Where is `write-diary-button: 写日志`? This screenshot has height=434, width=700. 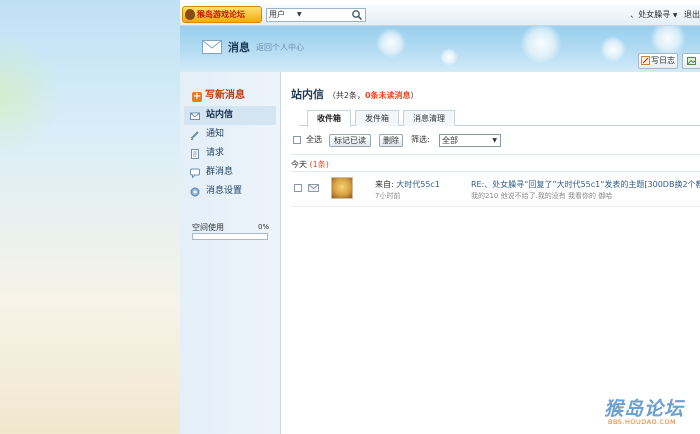
write-diary-button: 写日志 is located at coordinates (658, 61).